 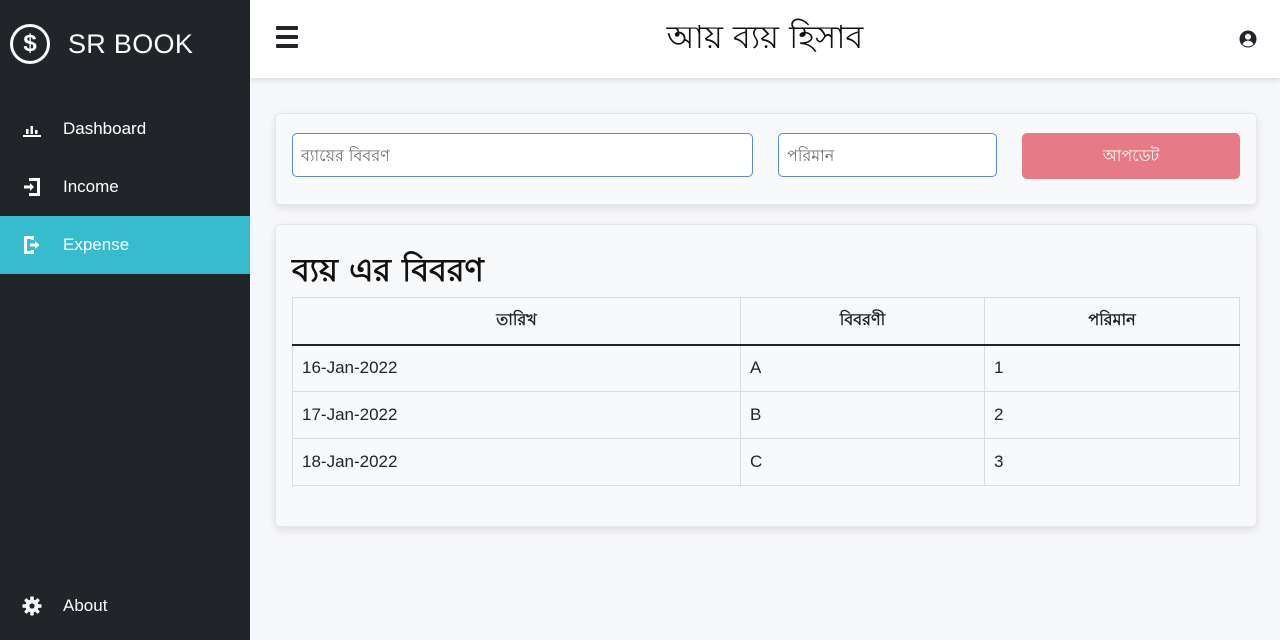 I want to click on expense-form-card: আপডেট, so click(x=766, y=159).